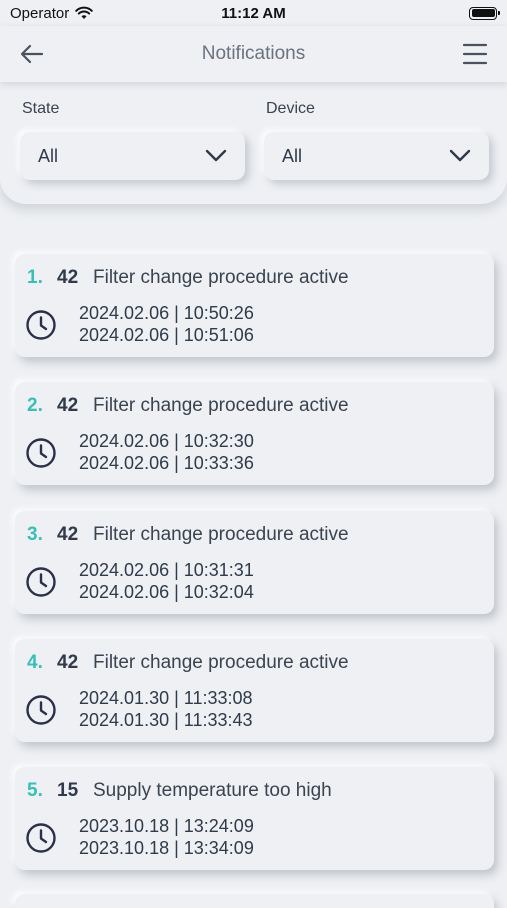 The height and width of the screenshot is (908, 507). What do you see at coordinates (132, 156) in the screenshot?
I see `state-select: All` at bounding box center [132, 156].